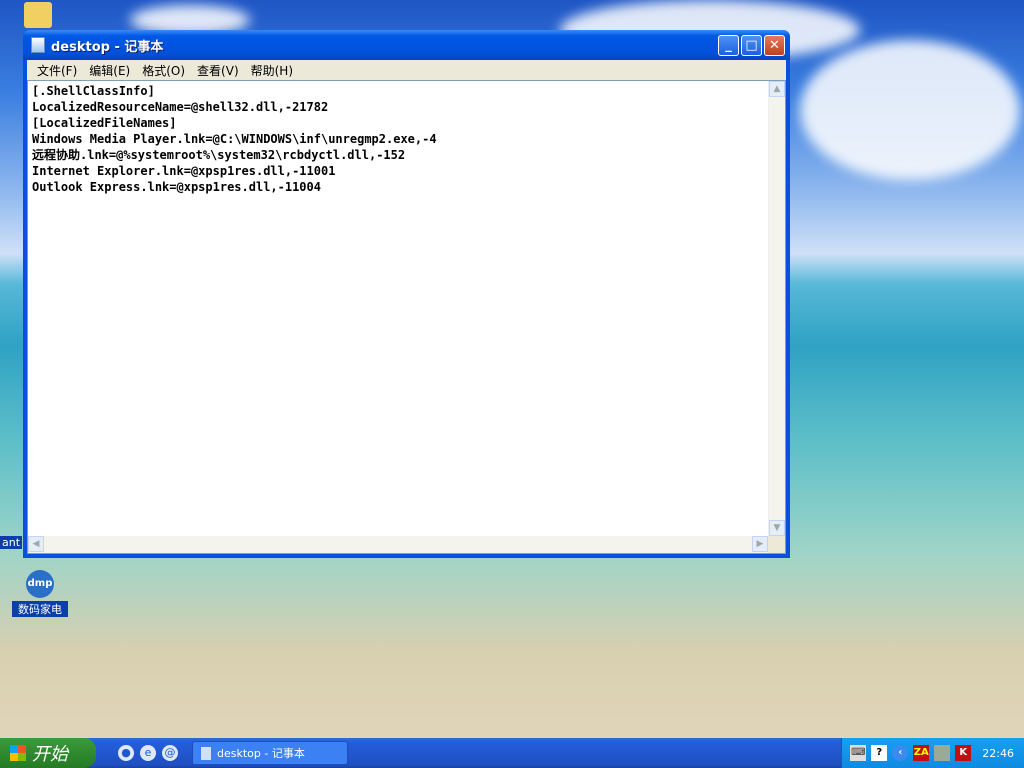 Image resolution: width=1024 pixels, height=768 pixels. What do you see at coordinates (776, 308) in the screenshot?
I see `vertical-scrollbar: ▲ ▼` at bounding box center [776, 308].